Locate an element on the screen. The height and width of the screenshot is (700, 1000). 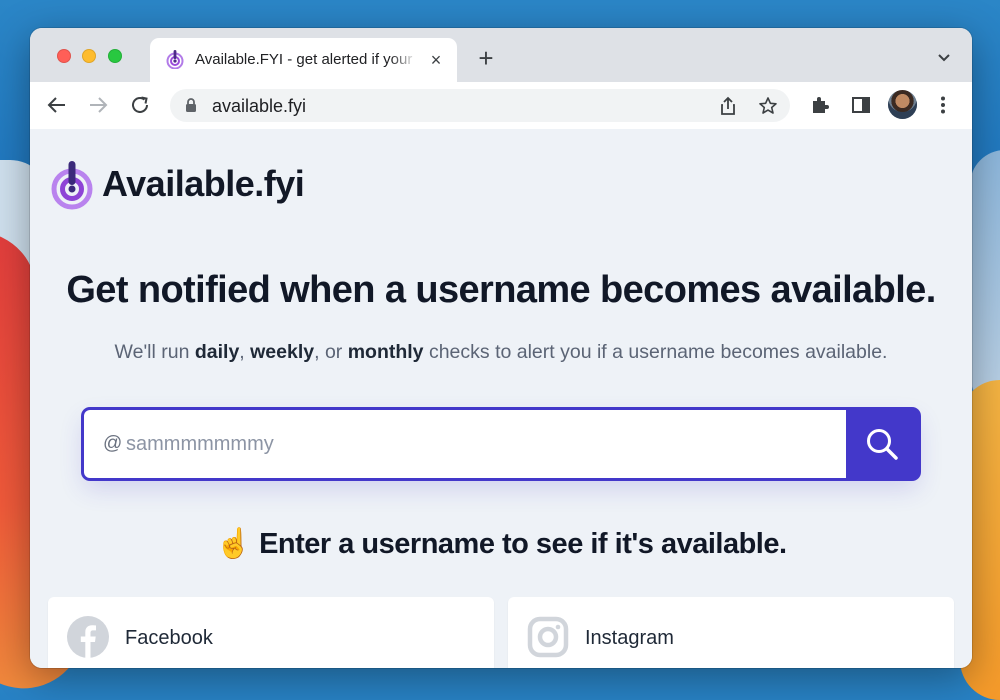
close-window-button is located at coordinates (64, 56).